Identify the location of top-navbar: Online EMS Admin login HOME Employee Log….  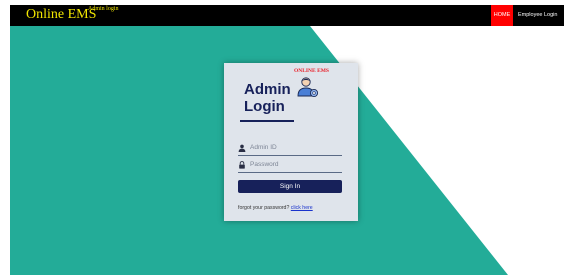
(287, 15).